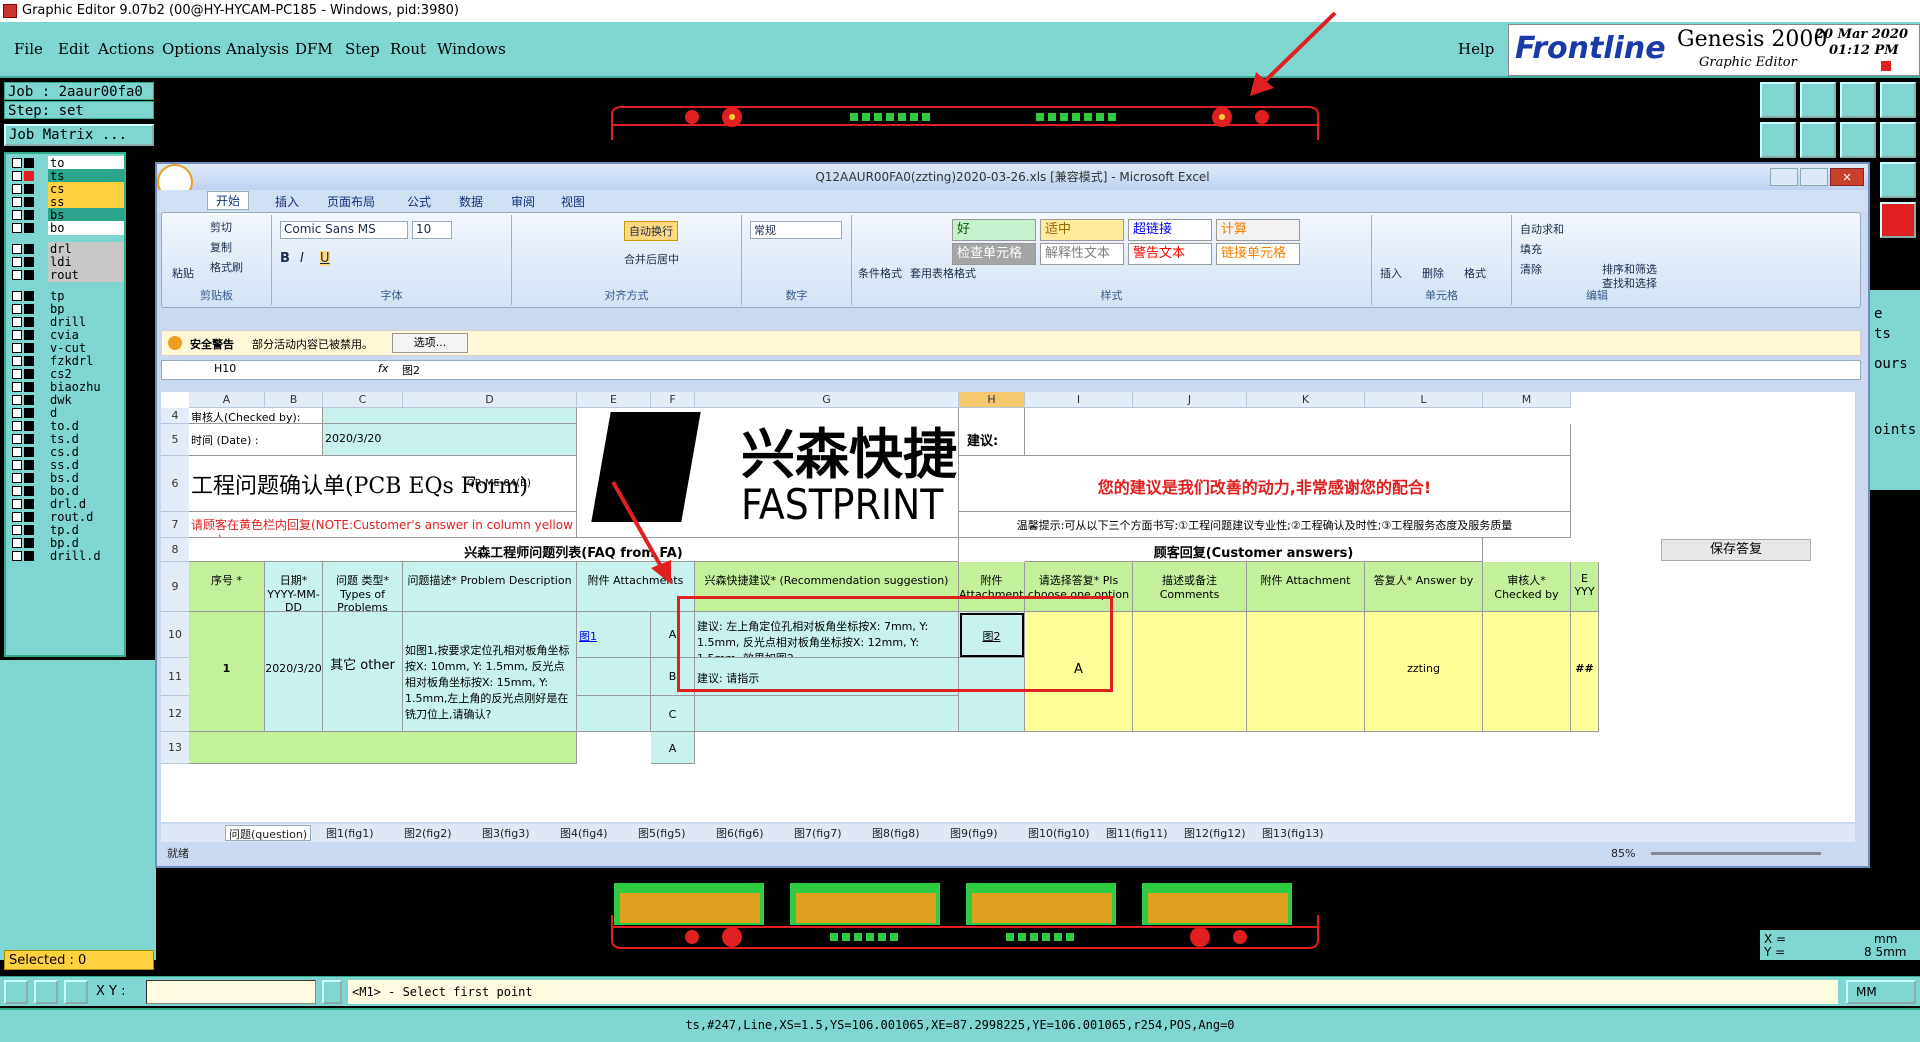  Describe the element at coordinates (383, 748) in the screenshot. I see `cell-next-row` at that location.